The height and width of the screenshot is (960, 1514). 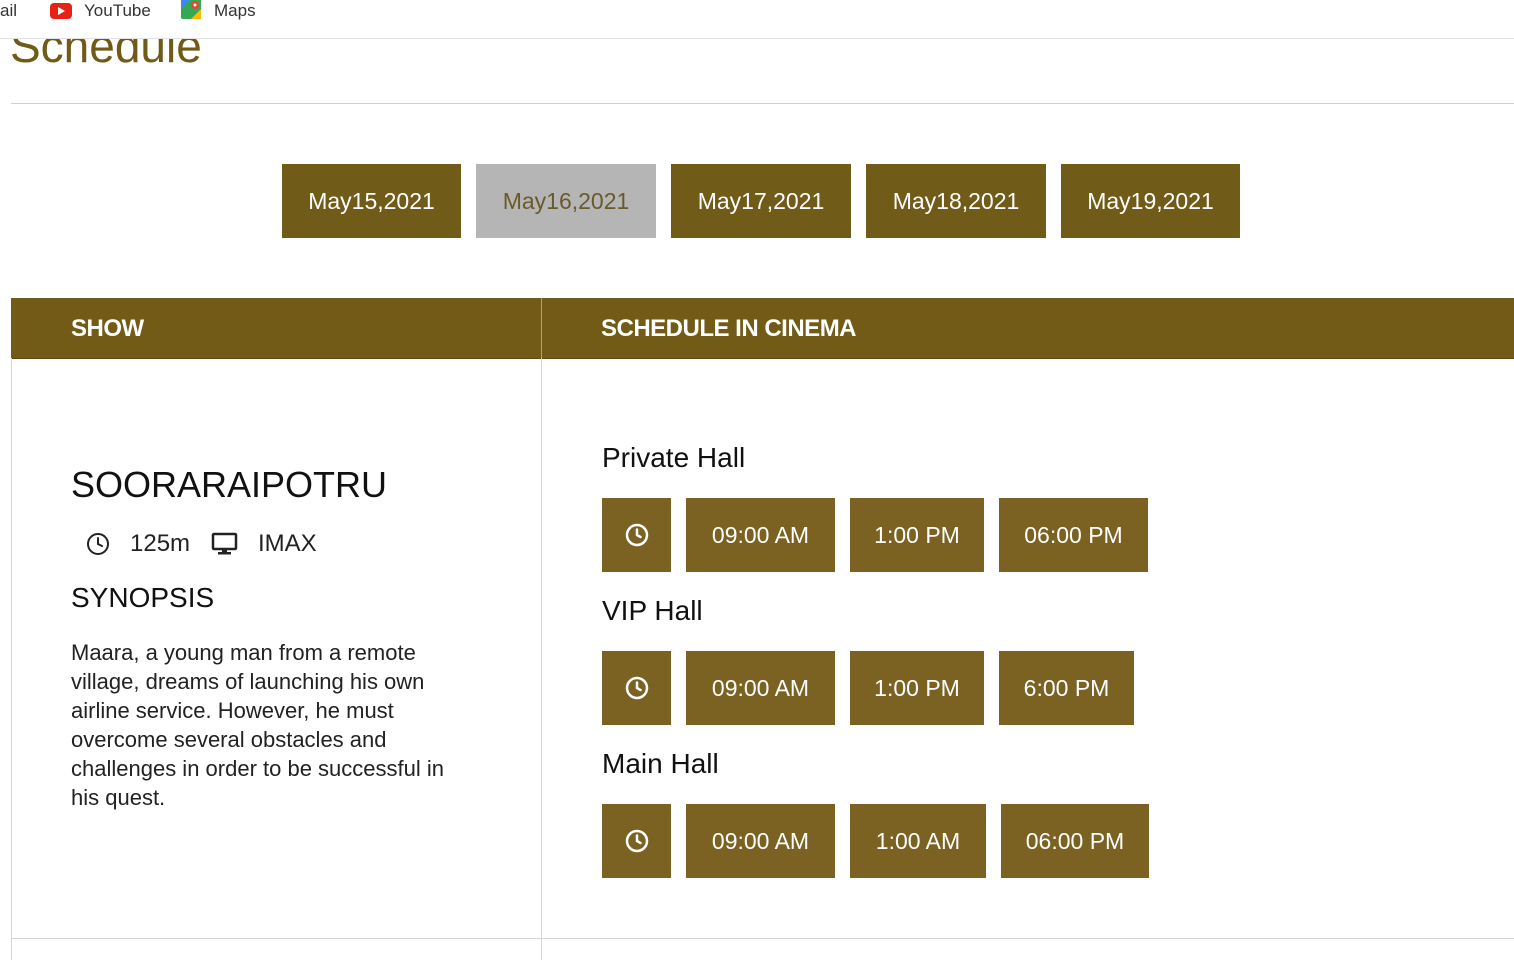 What do you see at coordinates (761, 201) in the screenshot?
I see `date-tab: May17,2021` at bounding box center [761, 201].